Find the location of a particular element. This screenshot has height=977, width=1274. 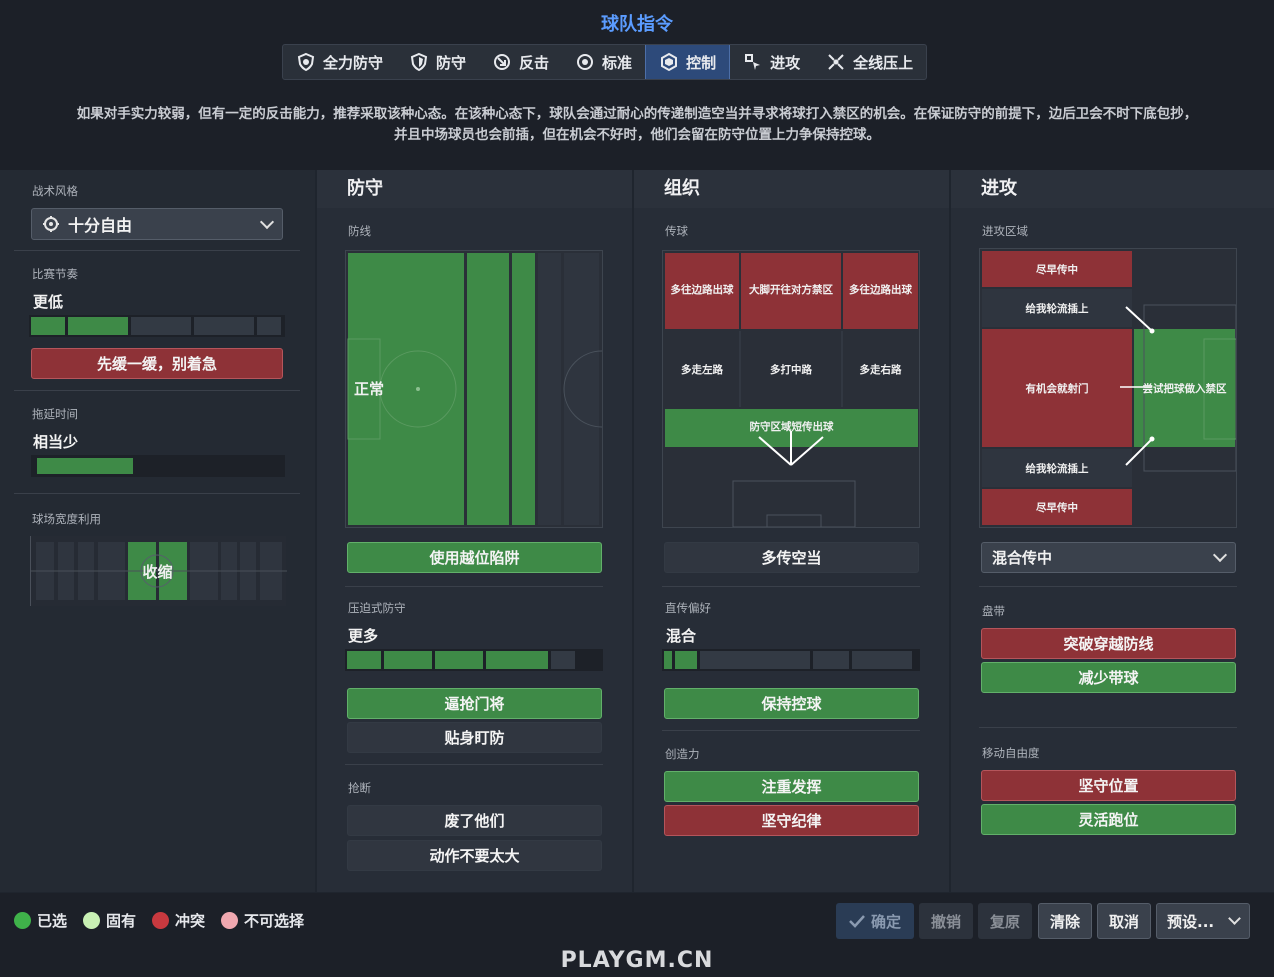

legend-item: 不可选择 is located at coordinates (262, 920).